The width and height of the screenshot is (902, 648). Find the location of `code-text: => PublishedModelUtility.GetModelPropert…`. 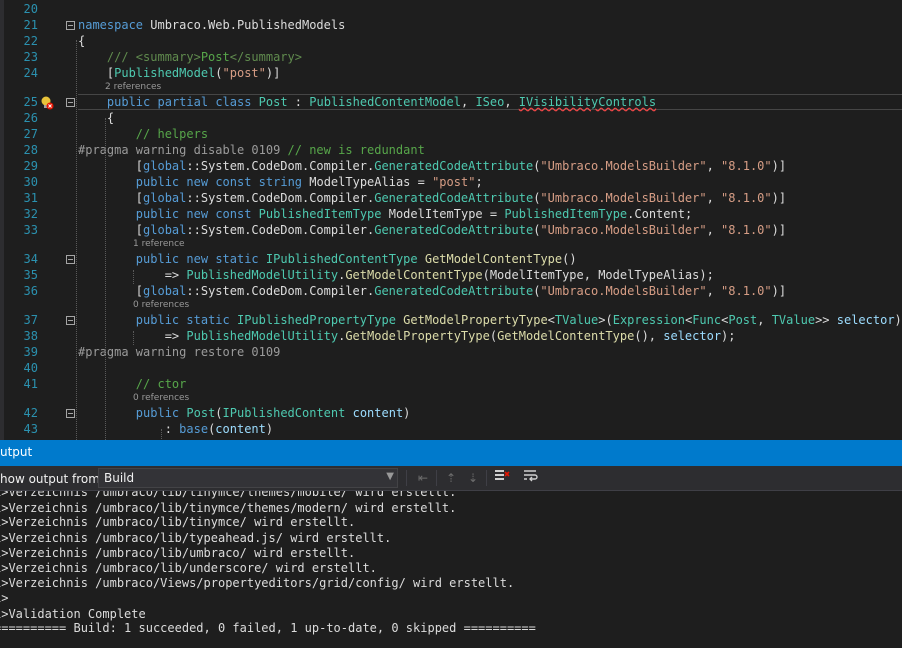

code-text: => PublishedModelUtility.GetModelPropert… is located at coordinates (407, 336).